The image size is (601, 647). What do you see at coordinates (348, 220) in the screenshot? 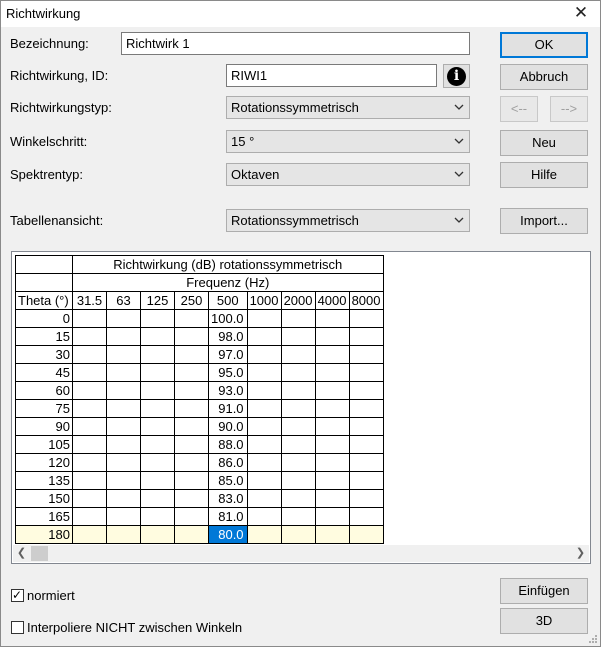
I see `tabelle-select: Rotationssymmetrisch` at bounding box center [348, 220].